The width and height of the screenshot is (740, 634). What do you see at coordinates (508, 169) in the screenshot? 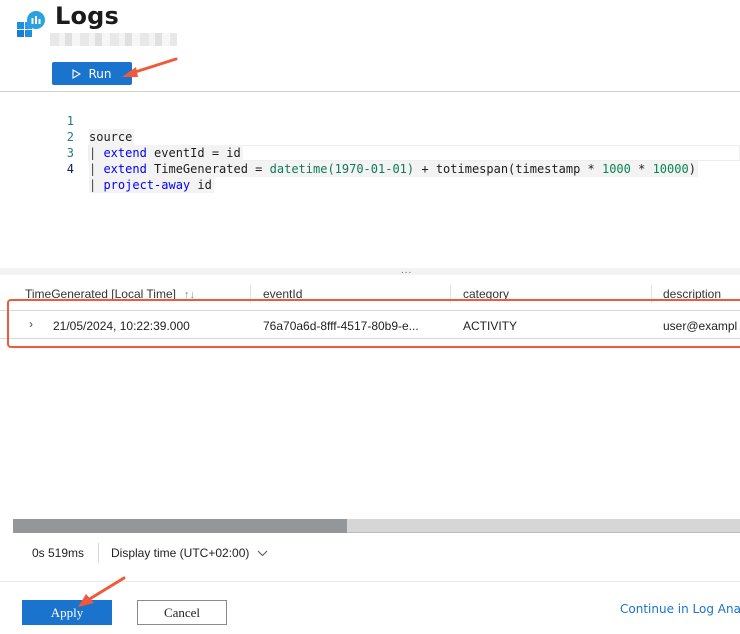
I see `code-op: + totimespan(timestamp *` at bounding box center [508, 169].